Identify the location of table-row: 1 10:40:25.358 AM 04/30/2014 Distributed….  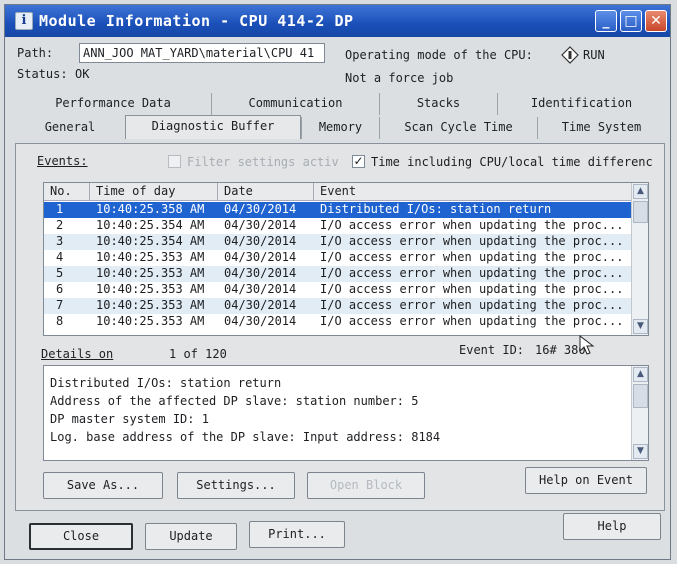
(338, 210).